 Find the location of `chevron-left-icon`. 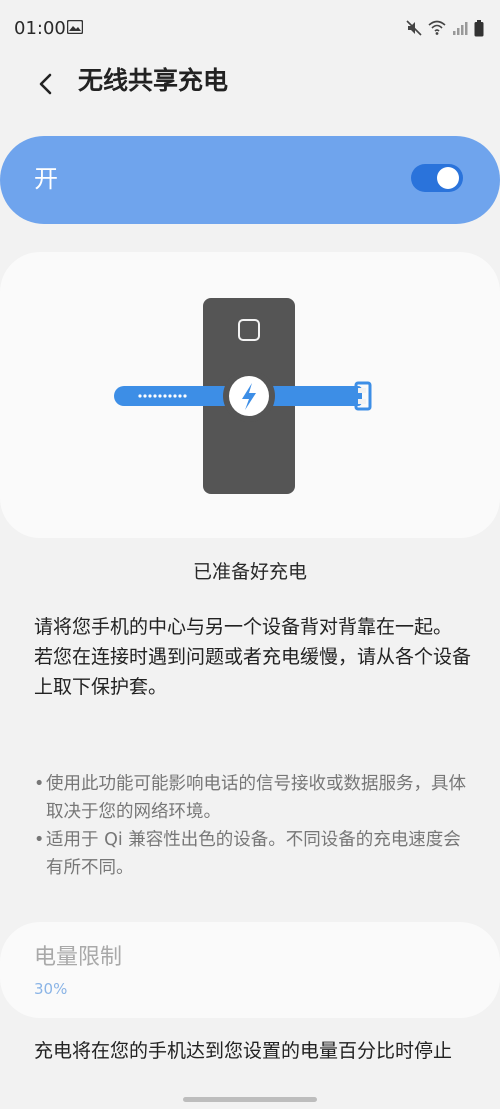

chevron-left-icon is located at coordinates (45, 84).